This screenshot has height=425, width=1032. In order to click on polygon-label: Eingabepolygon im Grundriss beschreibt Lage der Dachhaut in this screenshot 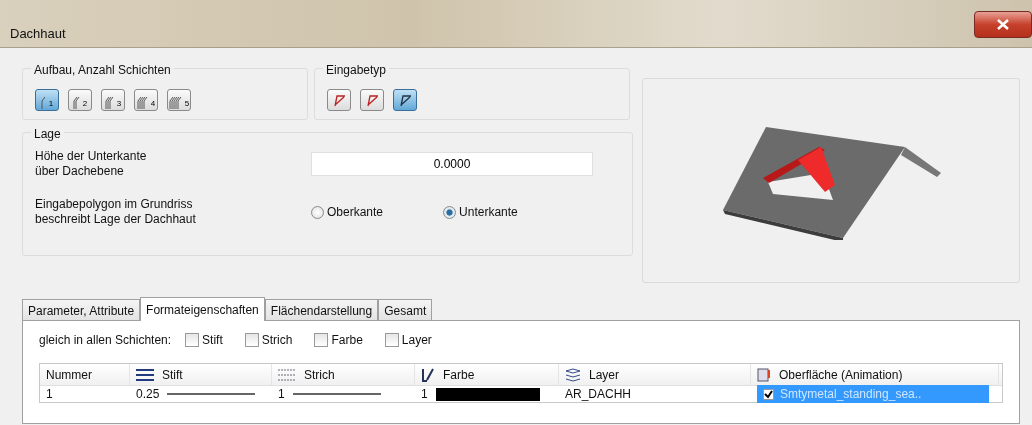, I will do `click(116, 212)`.